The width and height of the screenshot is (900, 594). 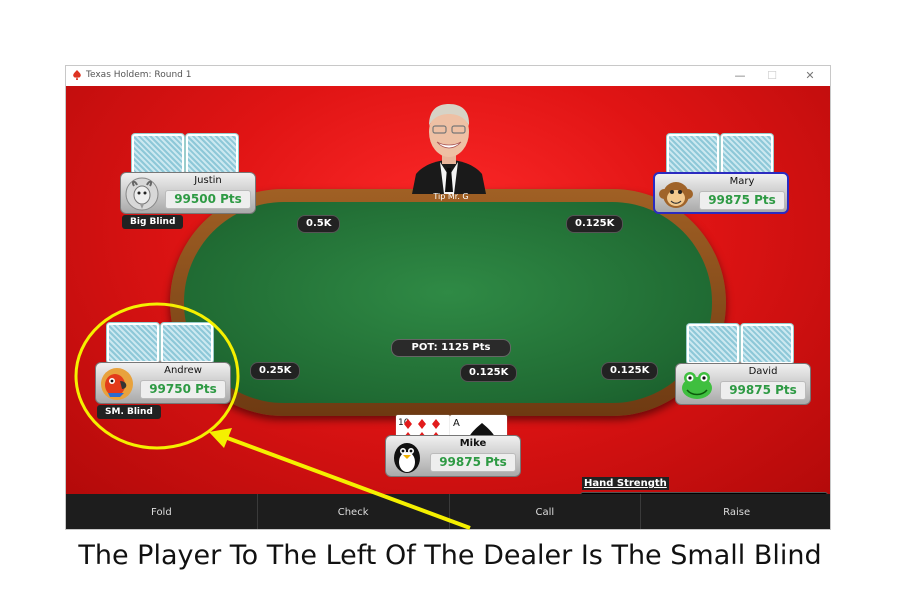 I want to click on fold-button: Fold, so click(x=162, y=511).